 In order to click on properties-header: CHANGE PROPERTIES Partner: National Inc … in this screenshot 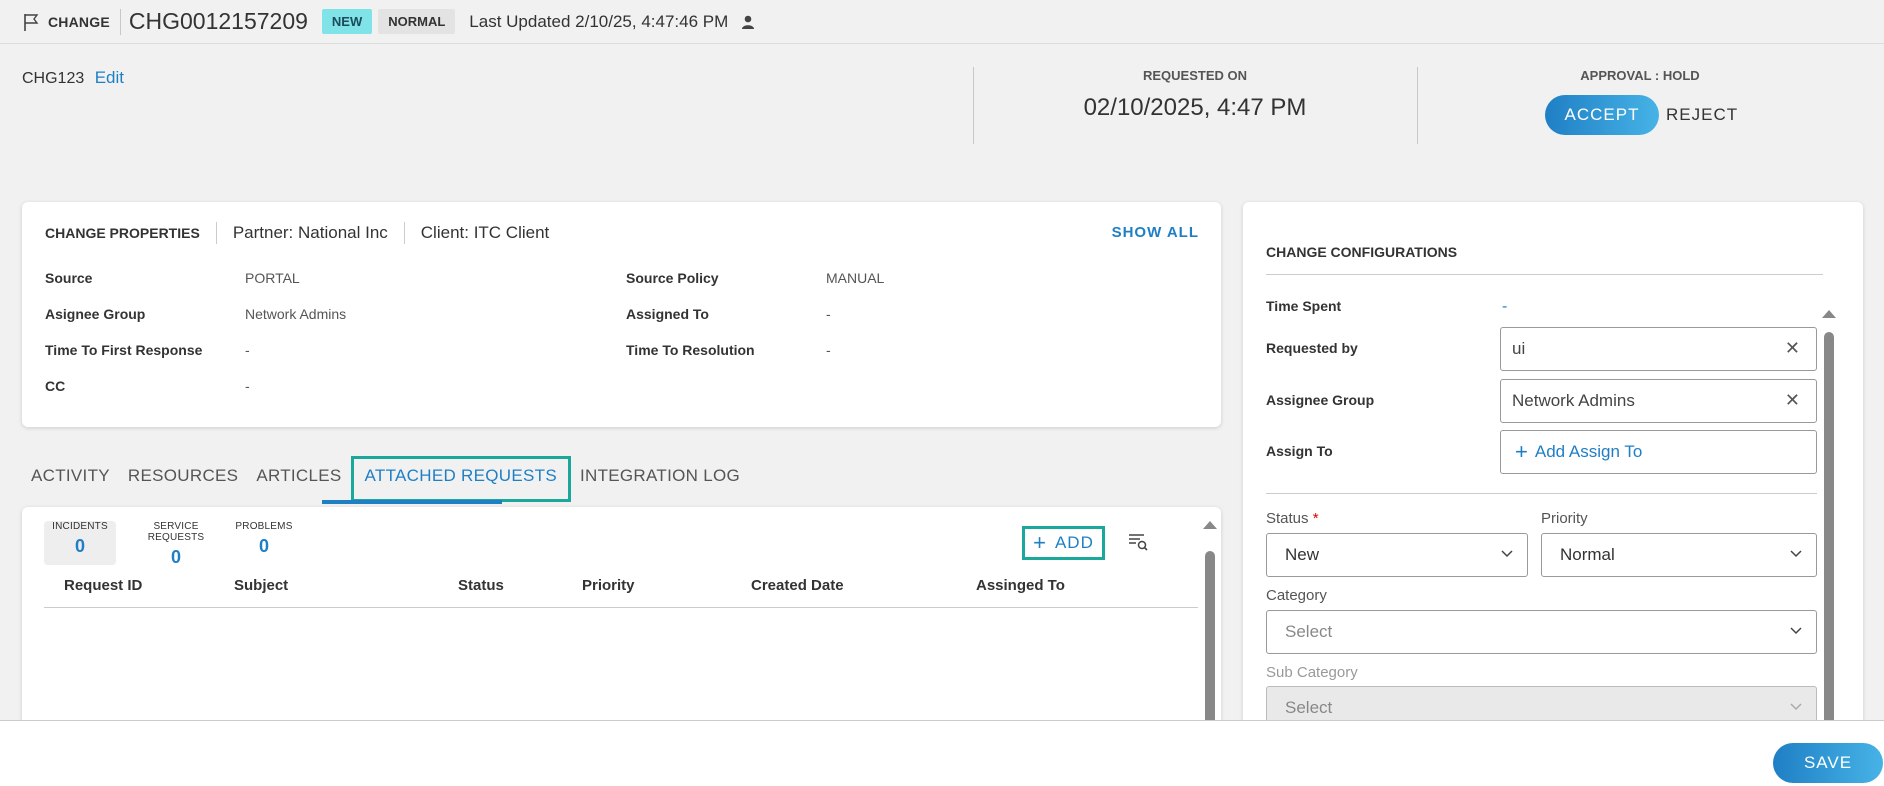, I will do `click(297, 233)`.